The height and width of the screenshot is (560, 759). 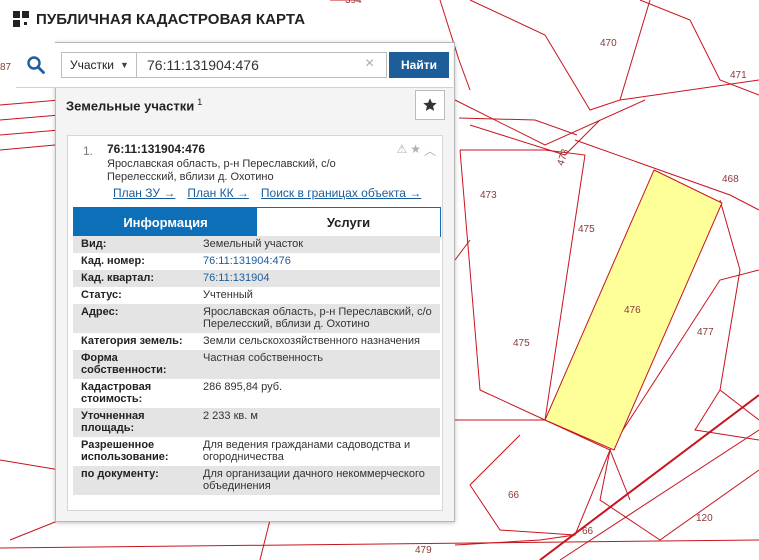 I want to click on info-row: Кад. номер: 76:11:131904:476, so click(x=256, y=261).